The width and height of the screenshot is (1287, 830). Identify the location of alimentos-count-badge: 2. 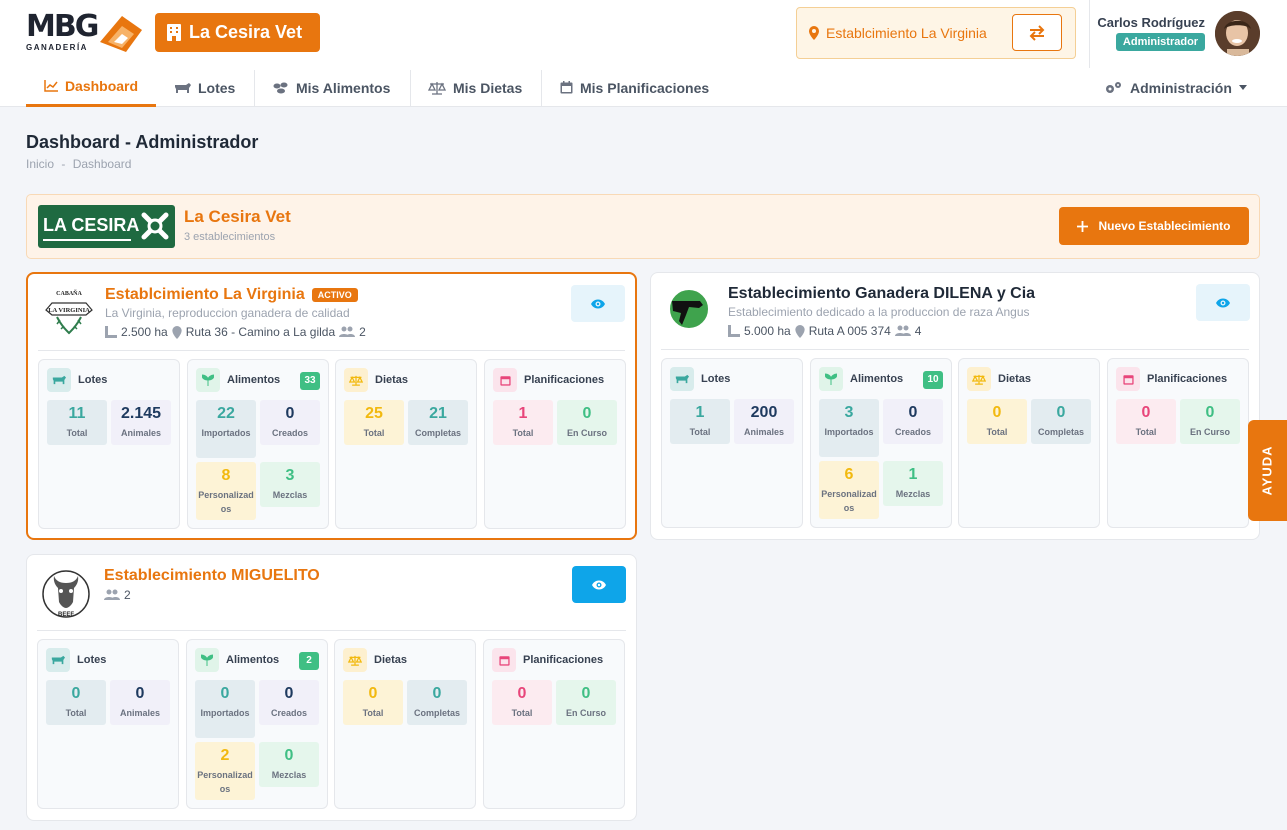
(309, 661).